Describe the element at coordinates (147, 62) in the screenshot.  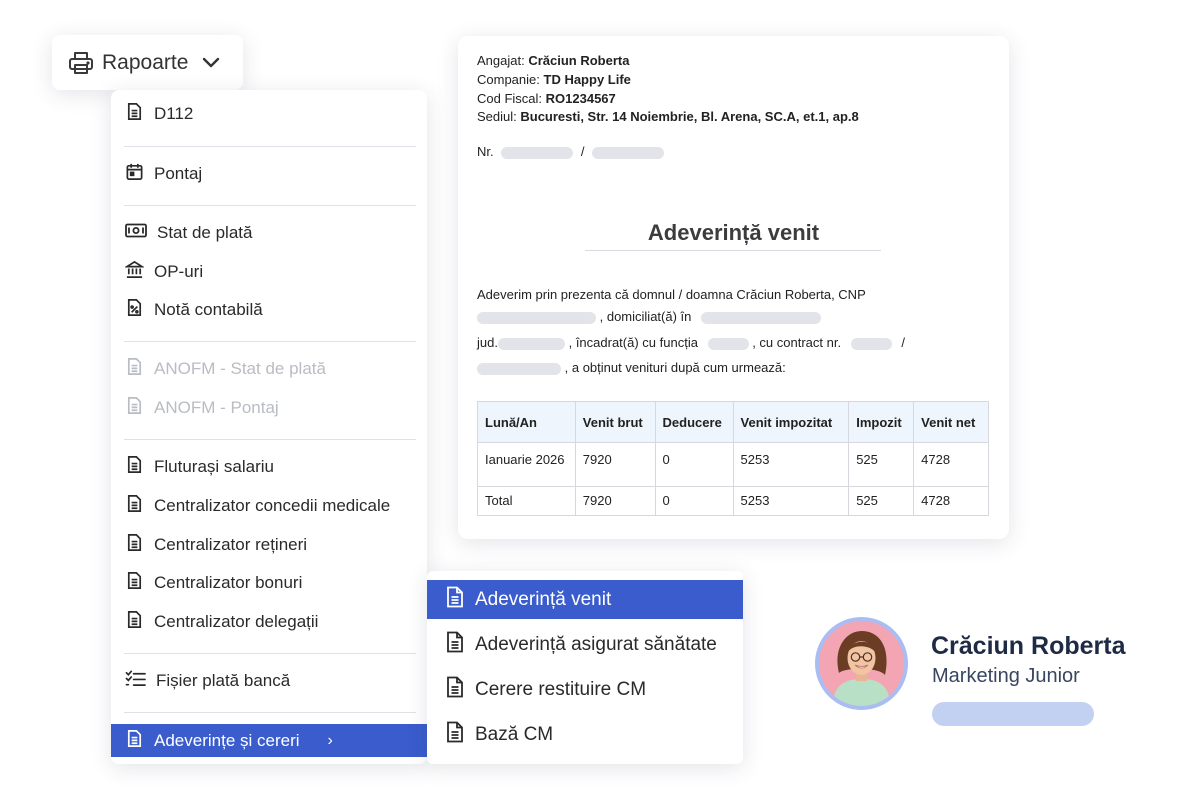
I see `rapoarte-dropdown-button: Rapoarte` at that location.